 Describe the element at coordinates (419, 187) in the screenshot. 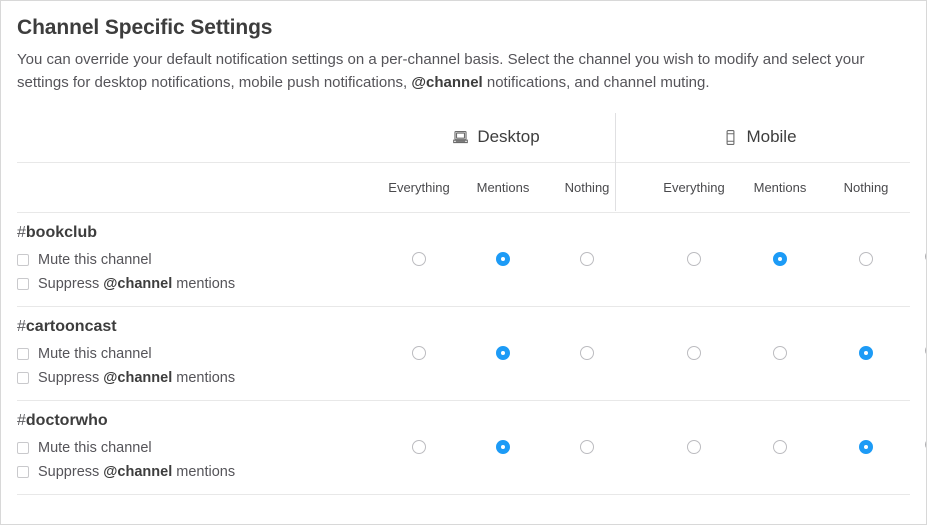

I see `column-header-desktop-everything: Everything` at that location.